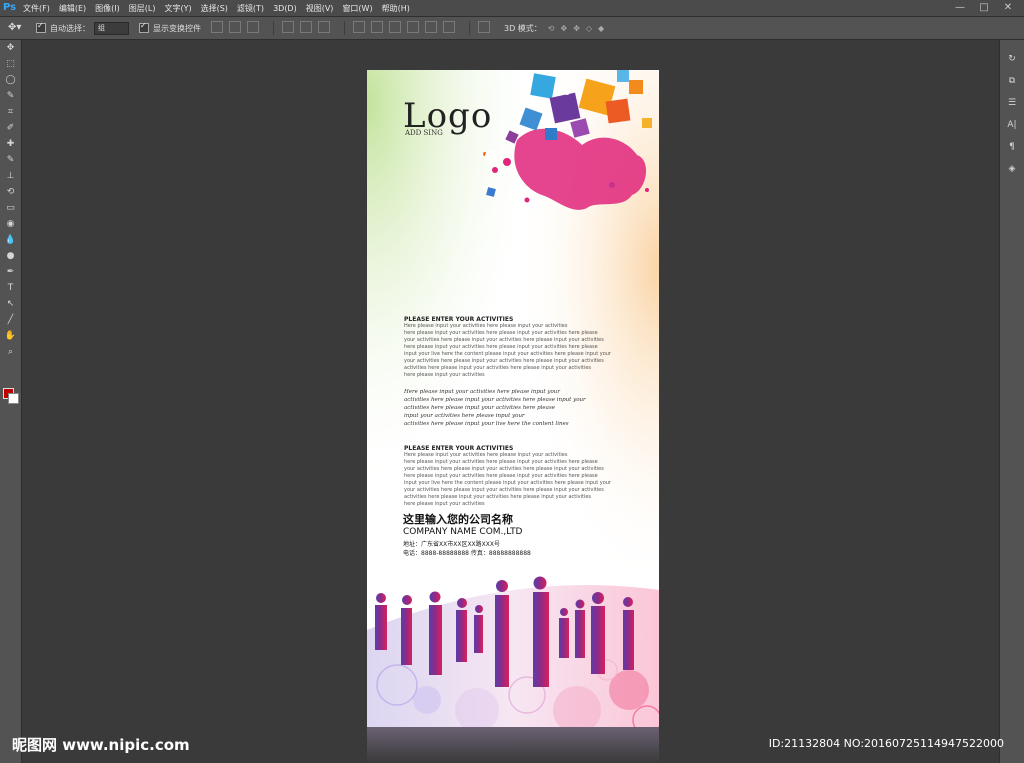 The width and height of the screenshot is (1024, 763). What do you see at coordinates (177, 8) in the screenshot?
I see `menu-type: 文字(Y)` at bounding box center [177, 8].